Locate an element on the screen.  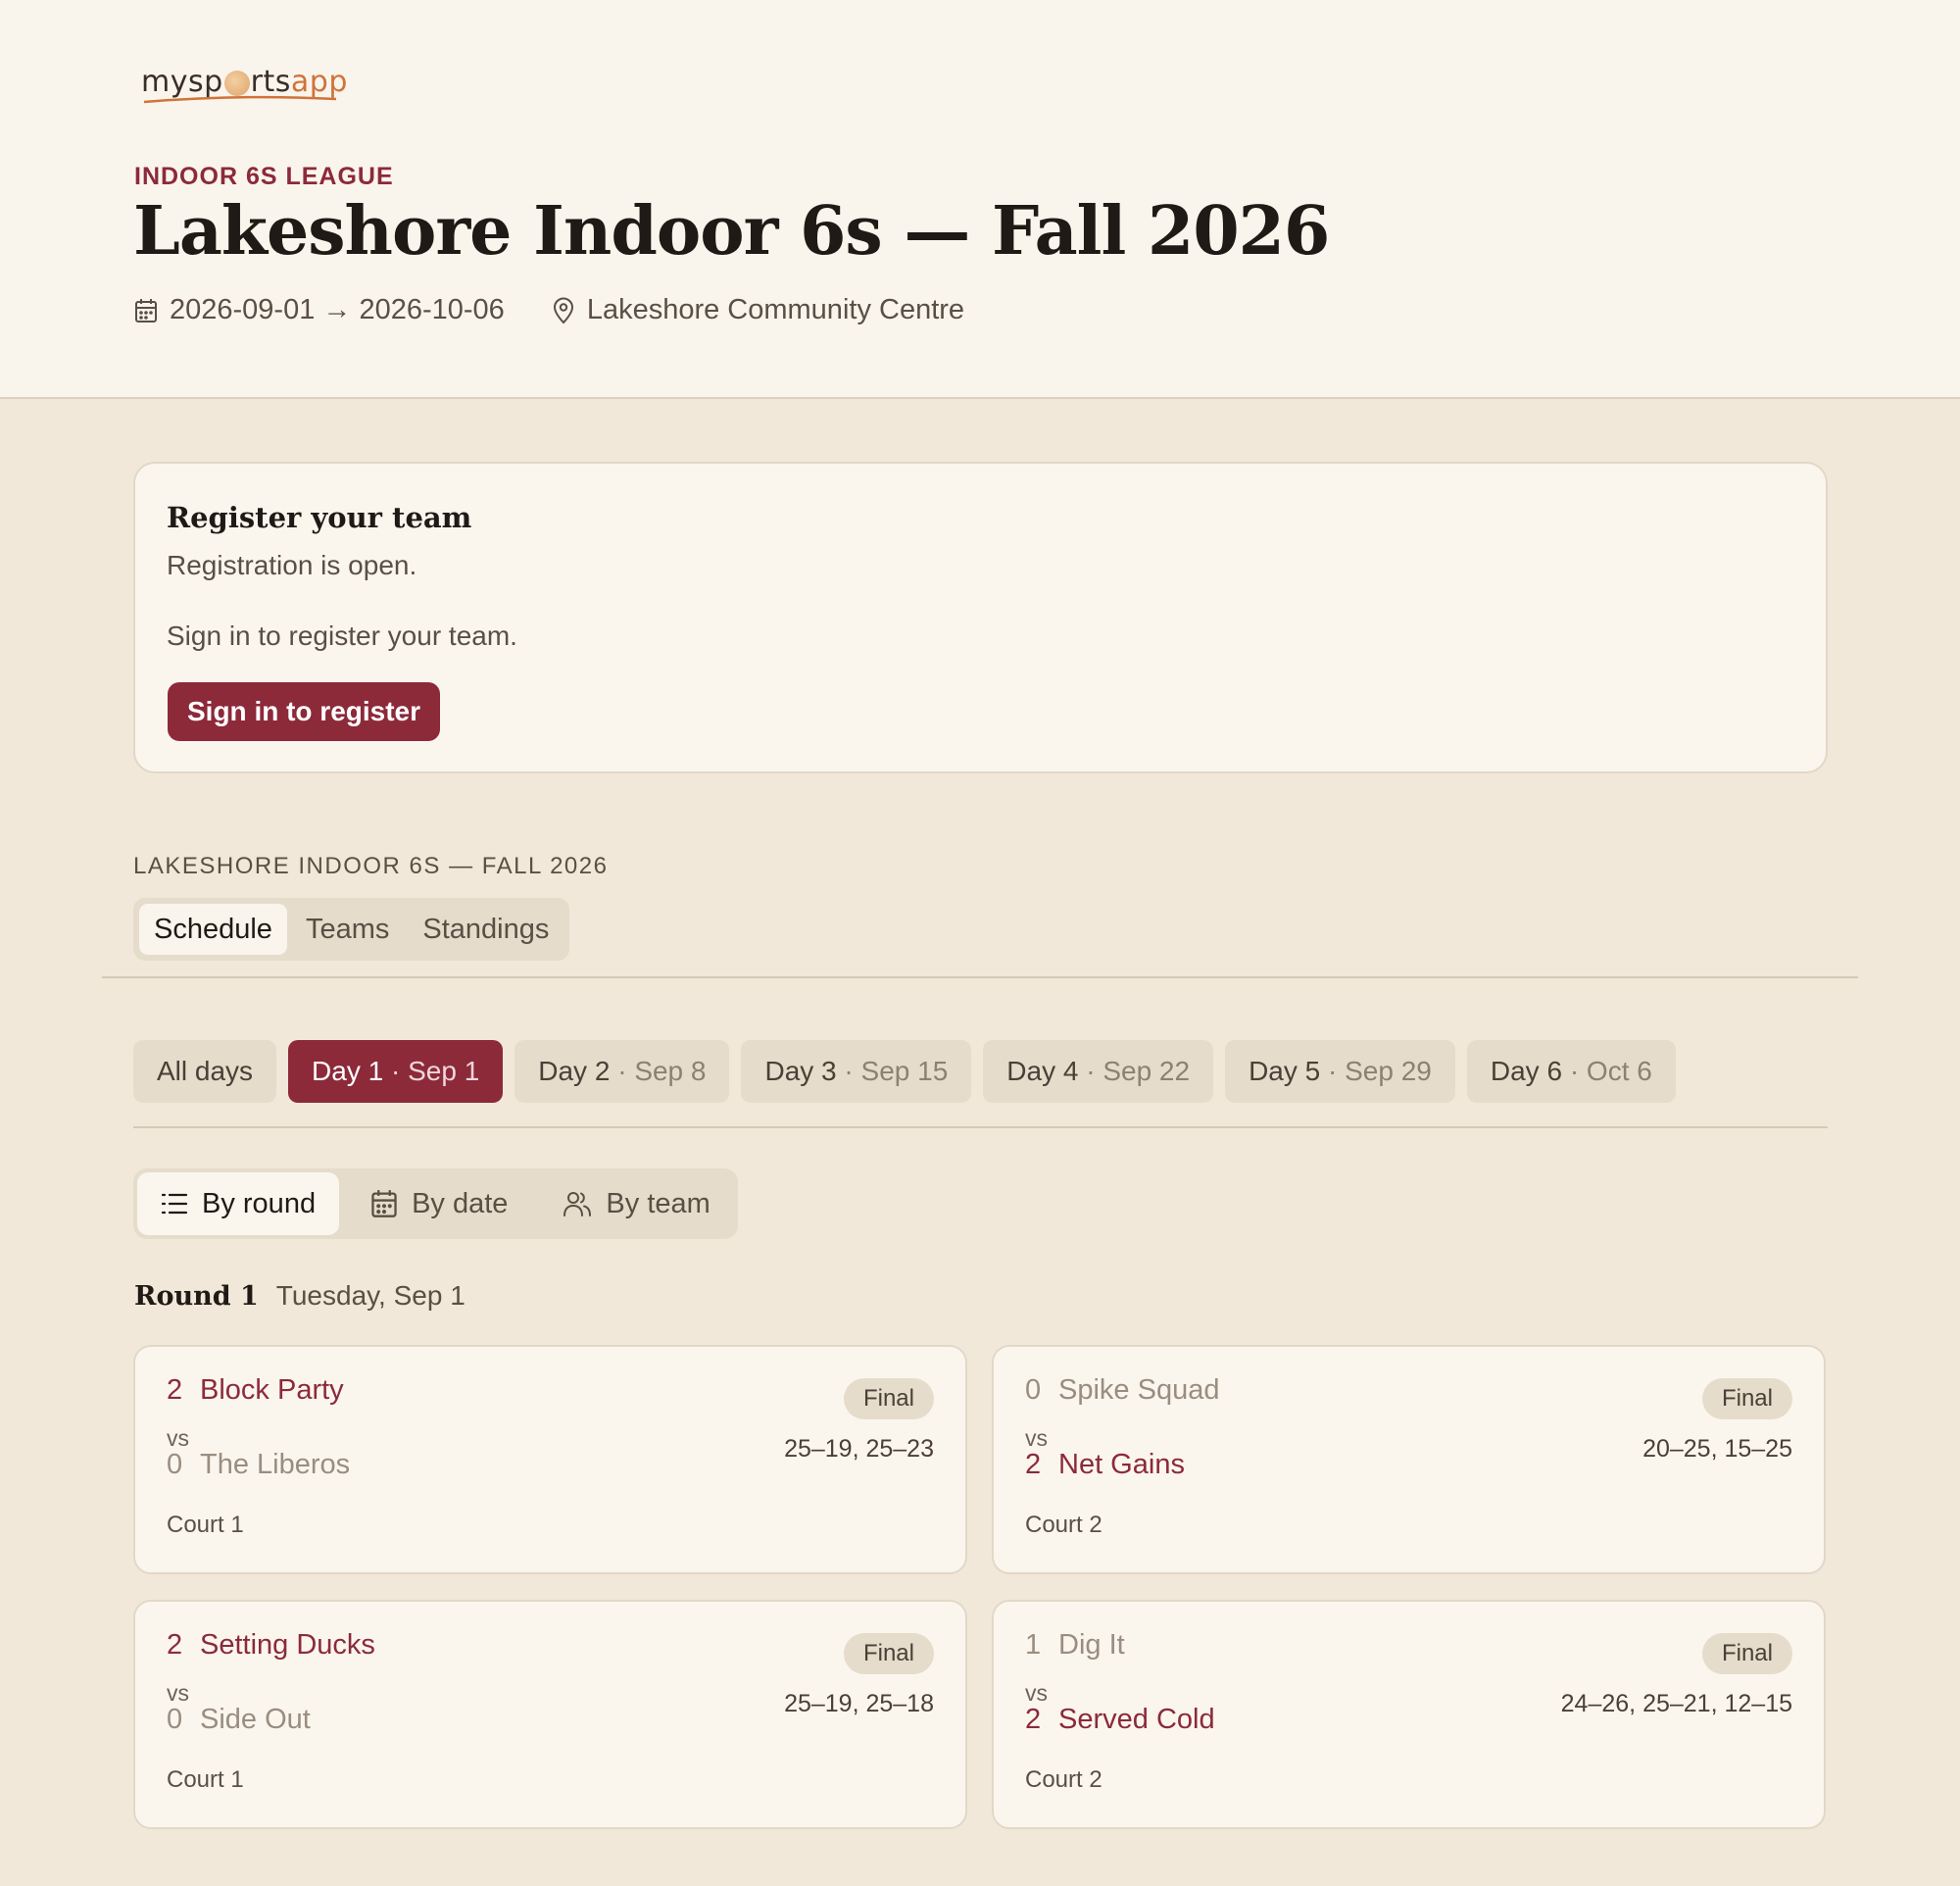
view-label: By date is located at coordinates (460, 1203).